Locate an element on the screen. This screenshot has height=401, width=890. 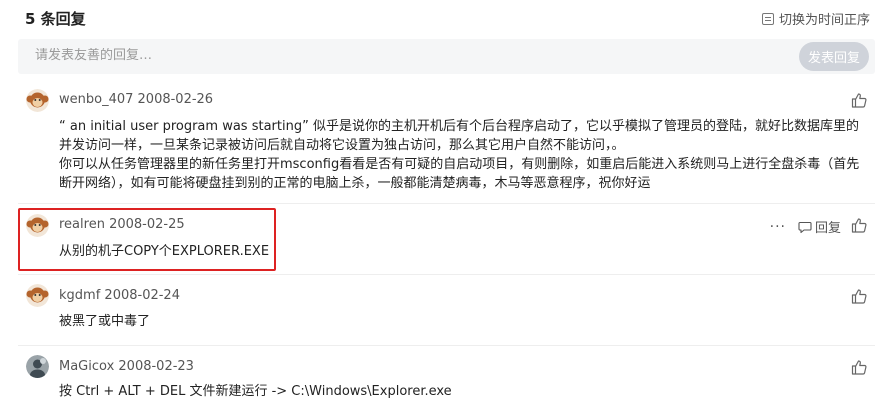
reply-box: 发表回复 is located at coordinates (446, 56).